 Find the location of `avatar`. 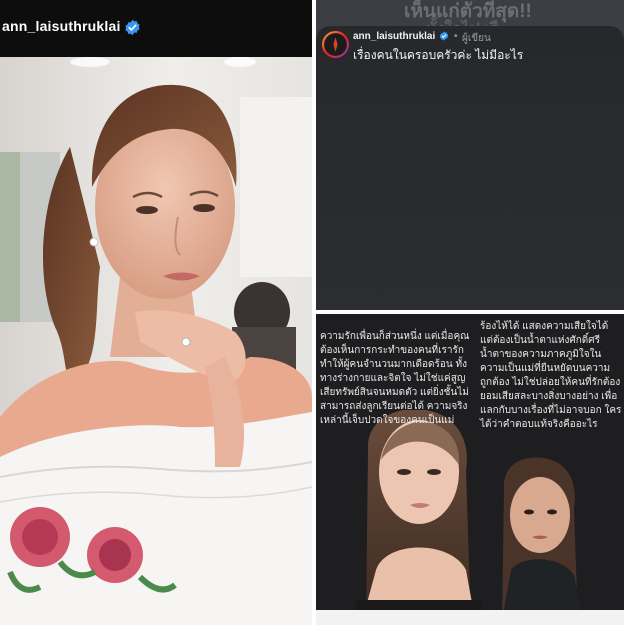

avatar is located at coordinates (335, 44).